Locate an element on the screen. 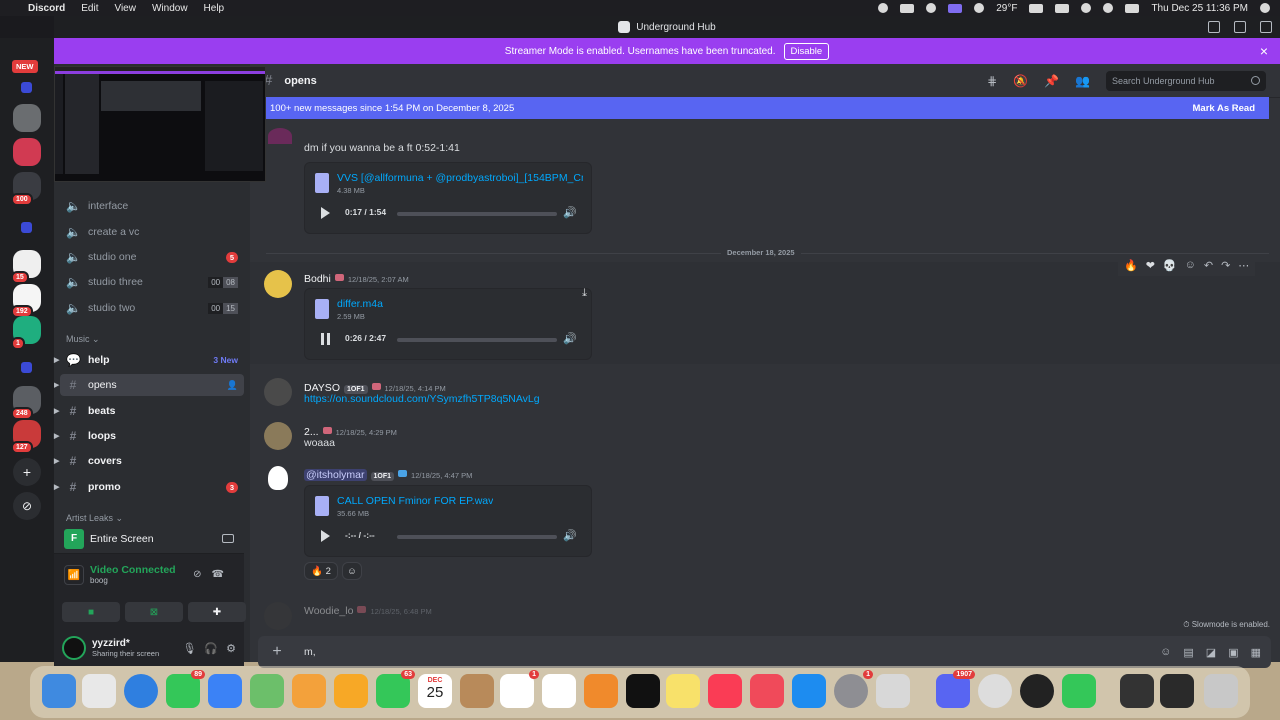 Image resolution: width=1280 pixels, height=720 pixels. calendar-icon: DEC 25 is located at coordinates (435, 691).